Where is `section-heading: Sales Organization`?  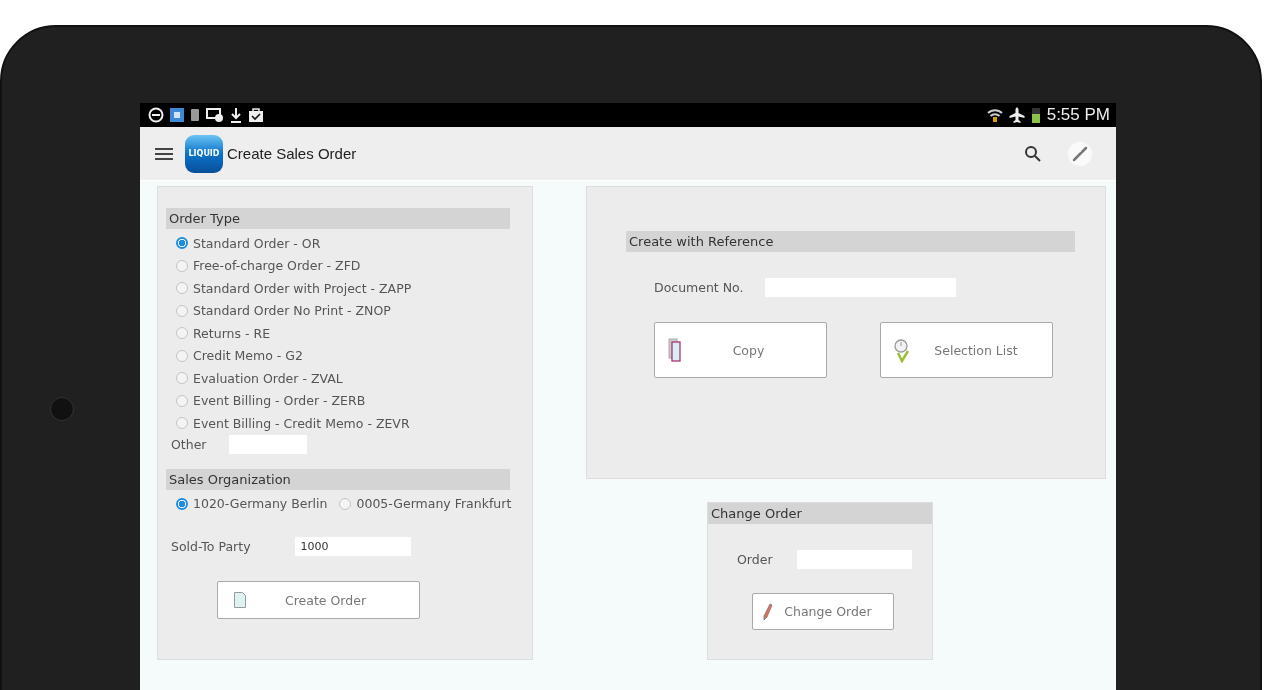 section-heading: Sales Organization is located at coordinates (338, 479).